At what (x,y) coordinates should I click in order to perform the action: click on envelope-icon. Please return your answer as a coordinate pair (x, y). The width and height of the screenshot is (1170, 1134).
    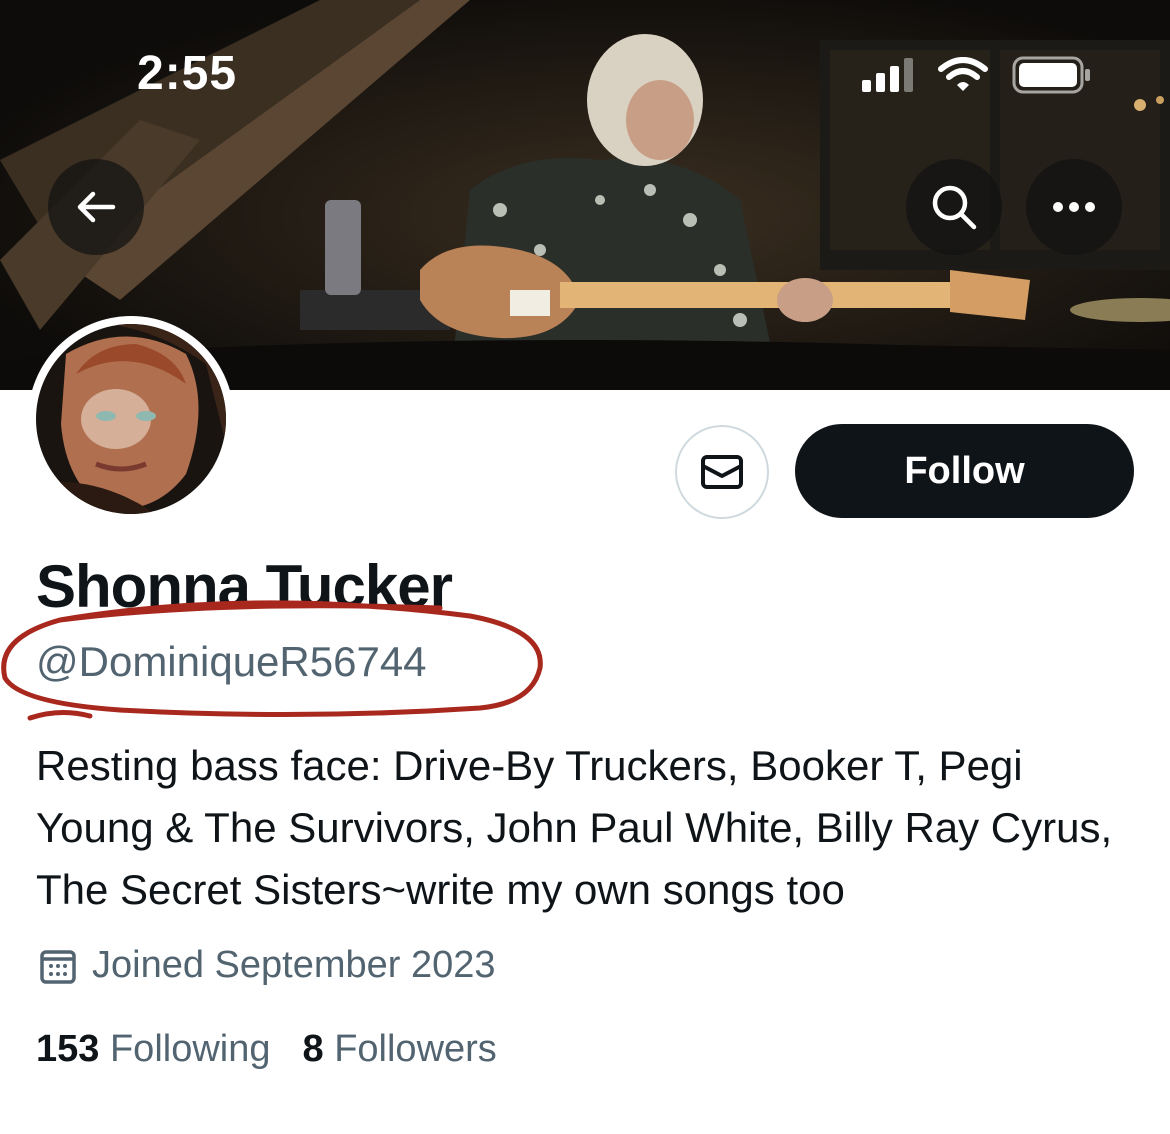
    Looking at the image, I should click on (722, 472).